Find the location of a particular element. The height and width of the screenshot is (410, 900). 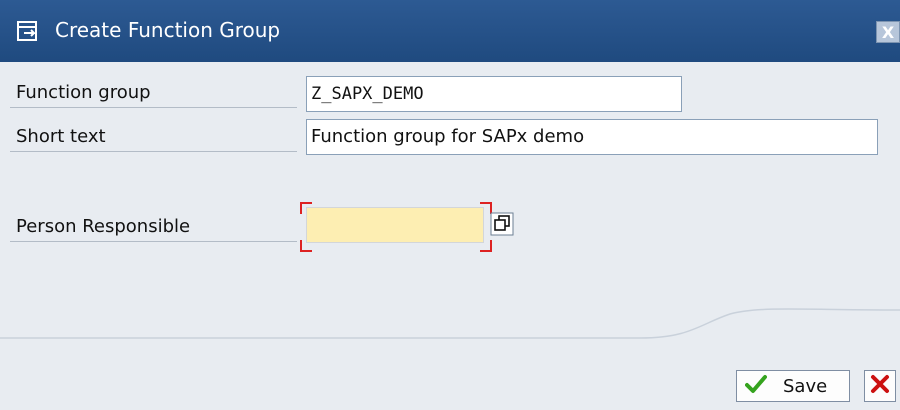

person-responsible-label: Person Responsible is located at coordinates (153, 227).